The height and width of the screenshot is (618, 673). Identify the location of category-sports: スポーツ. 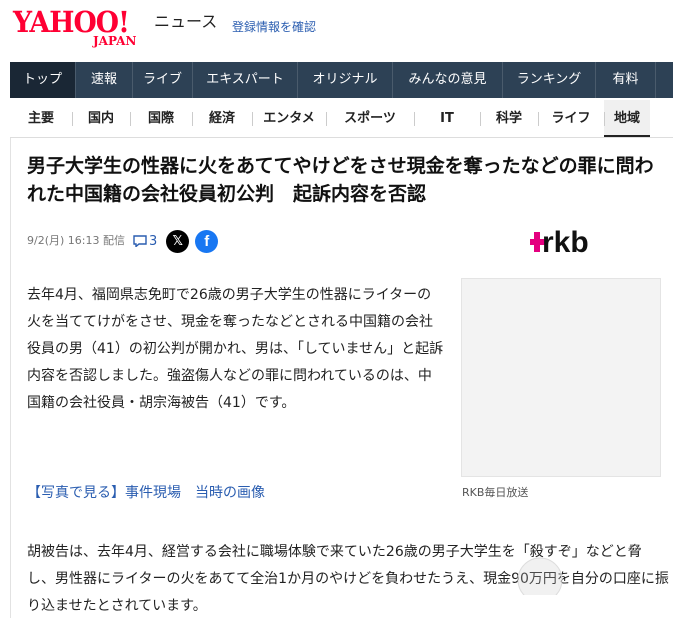
(370, 118).